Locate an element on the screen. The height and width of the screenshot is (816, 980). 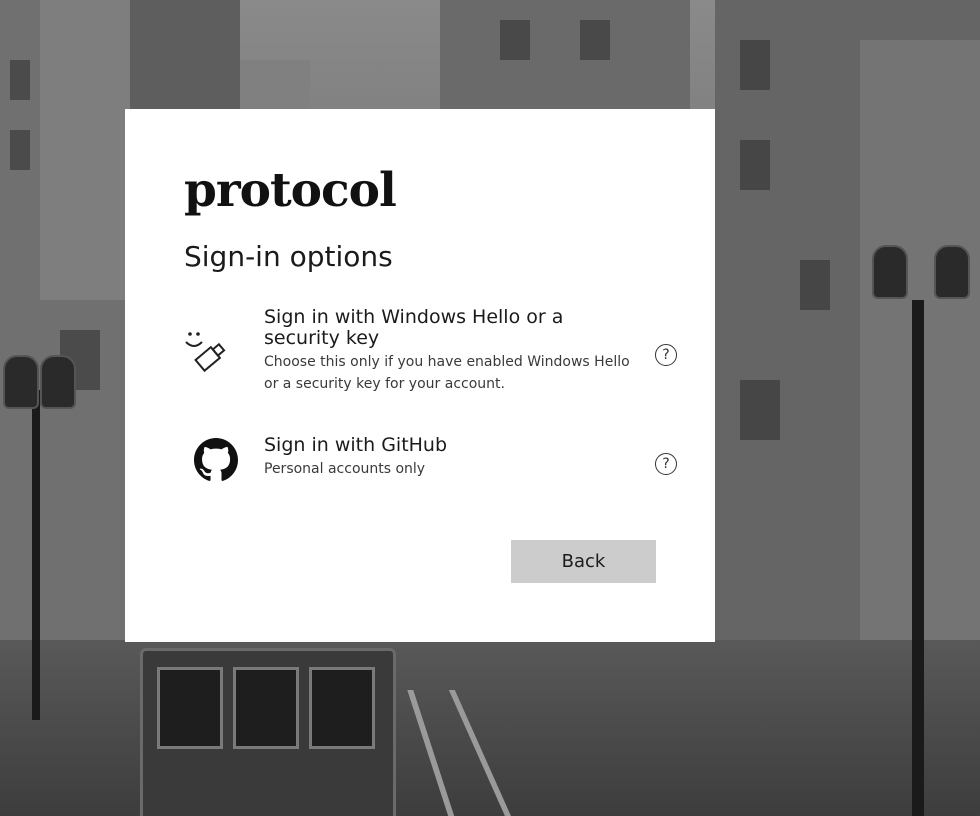
building-mid is located at coordinates (275, 85).